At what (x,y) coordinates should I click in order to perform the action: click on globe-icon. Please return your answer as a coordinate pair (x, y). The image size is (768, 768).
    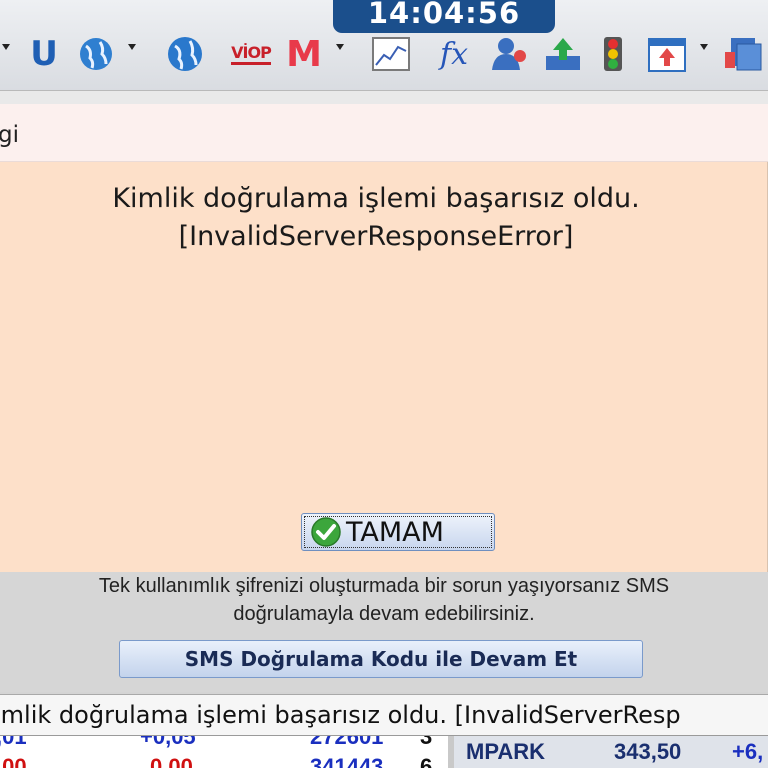
    Looking at the image, I should click on (185, 54).